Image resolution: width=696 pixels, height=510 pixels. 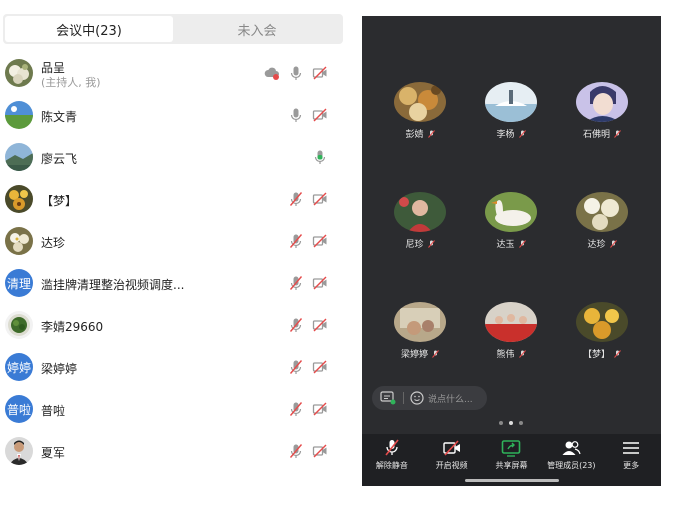 I want to click on avatar: 婷婷, so click(x=19, y=367).